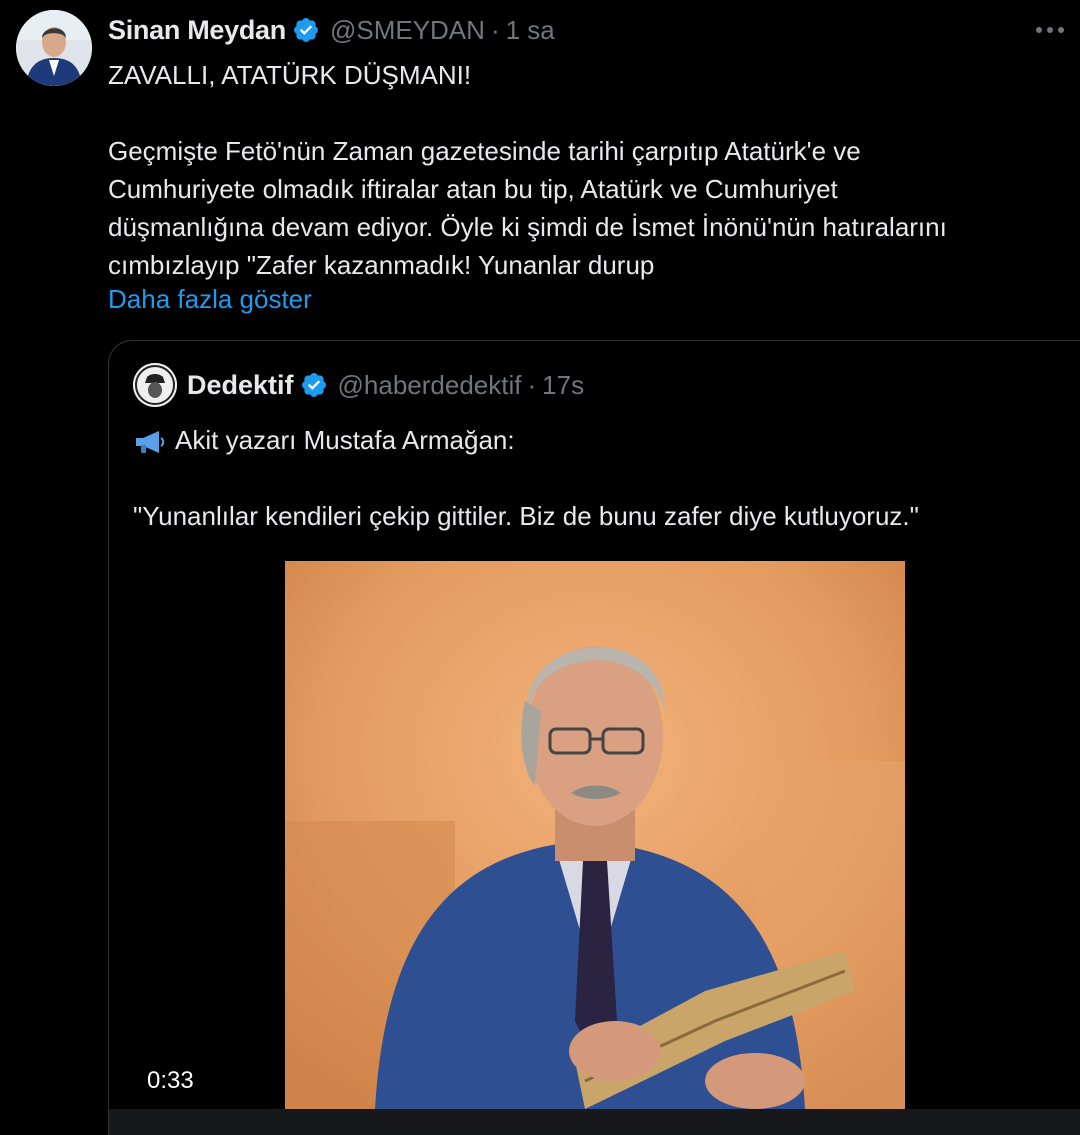  What do you see at coordinates (345, 440) in the screenshot?
I see `quoted-lead-text: Akit yazarı Mustafa Armağan:` at bounding box center [345, 440].